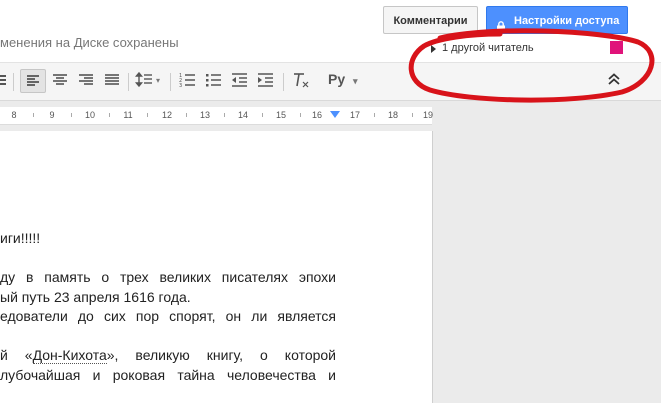 This screenshot has height=403, width=661. I want to click on ruler-number: 14, so click(242, 115).